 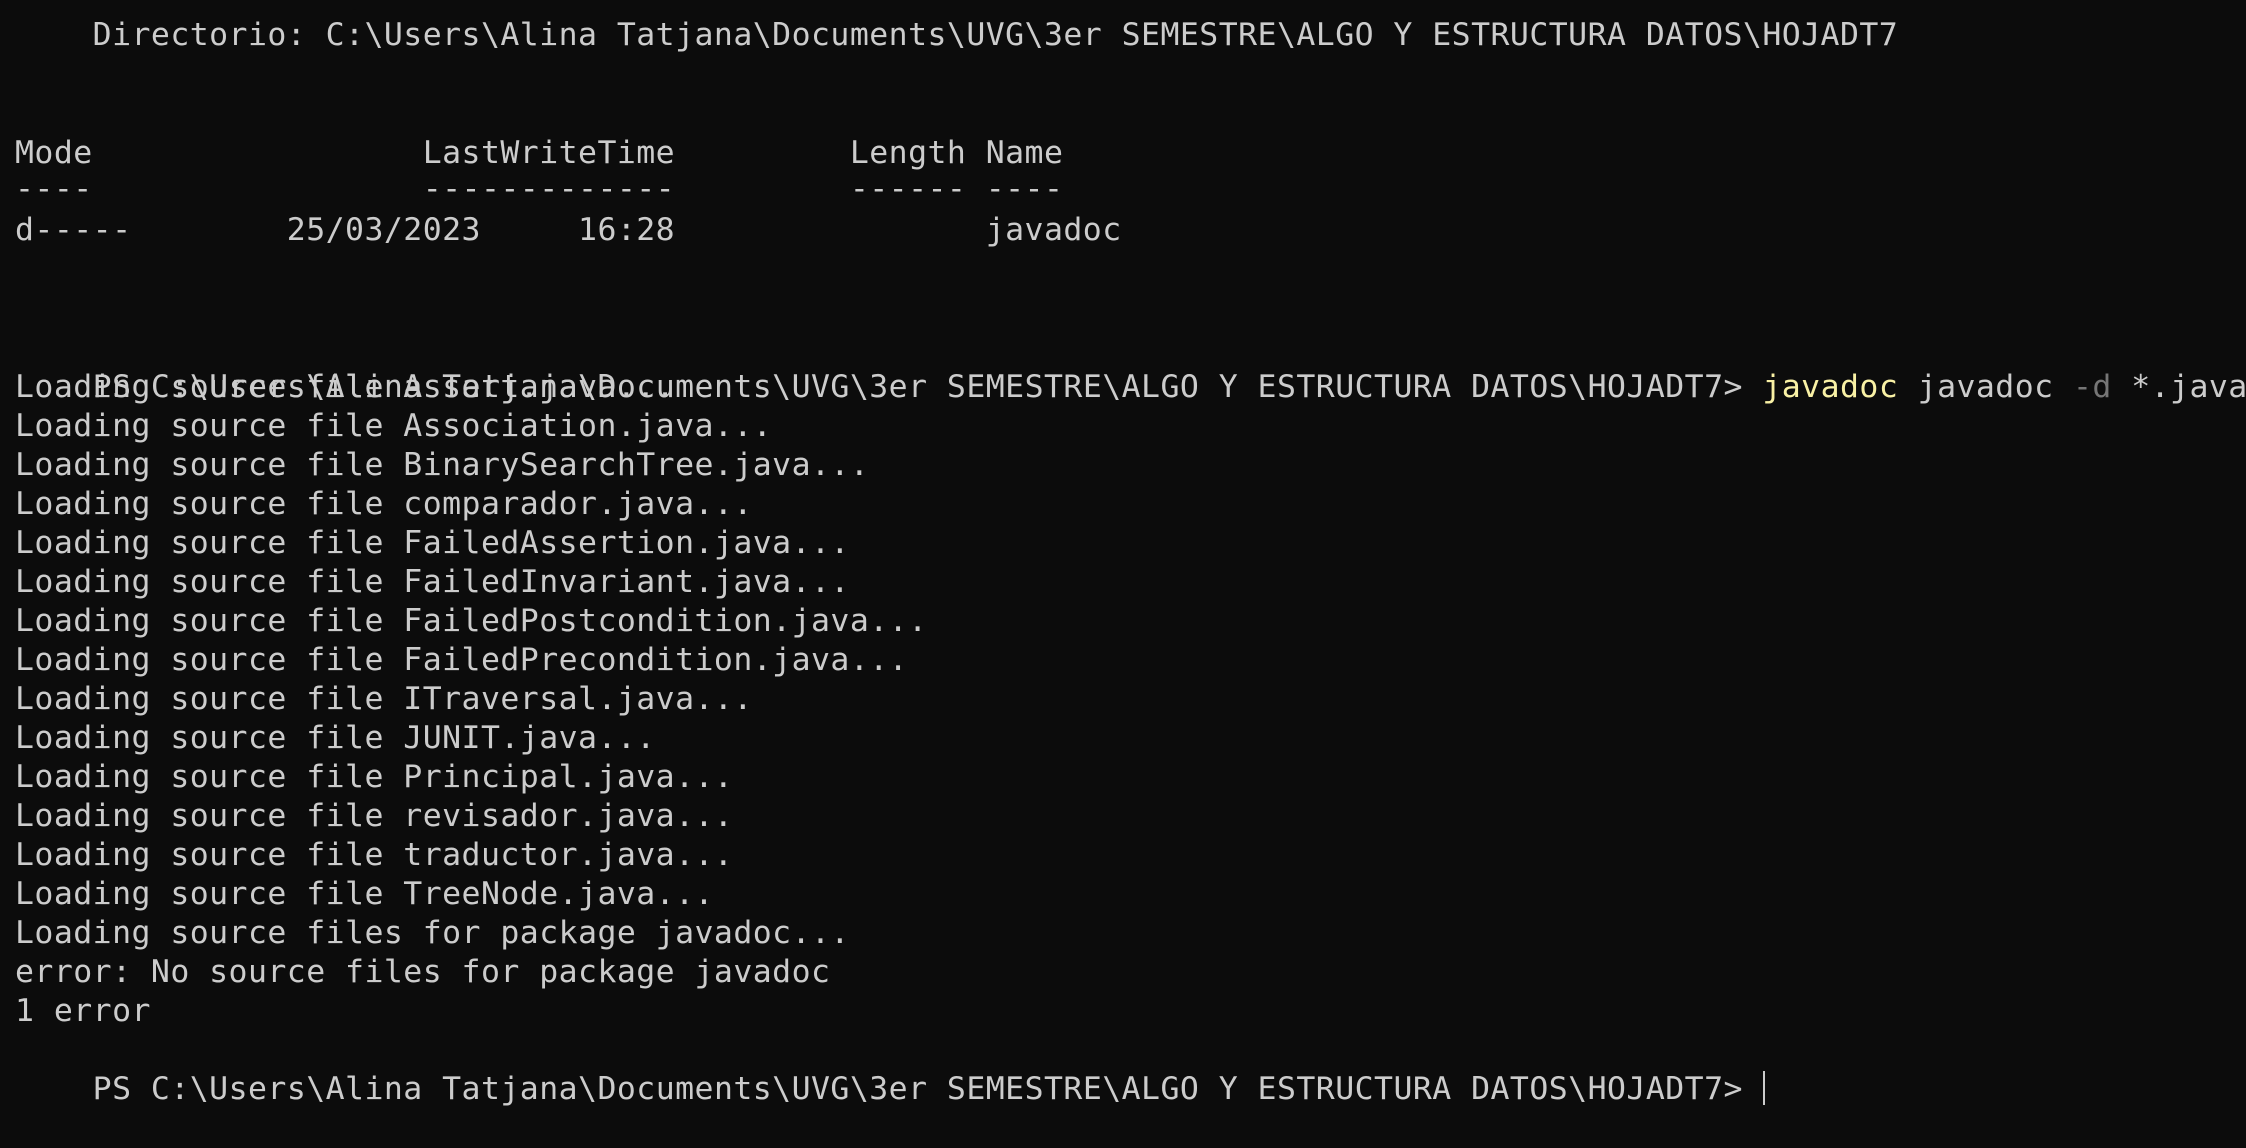 I want to click on command-name: javadoc, so click(x=1830, y=387).